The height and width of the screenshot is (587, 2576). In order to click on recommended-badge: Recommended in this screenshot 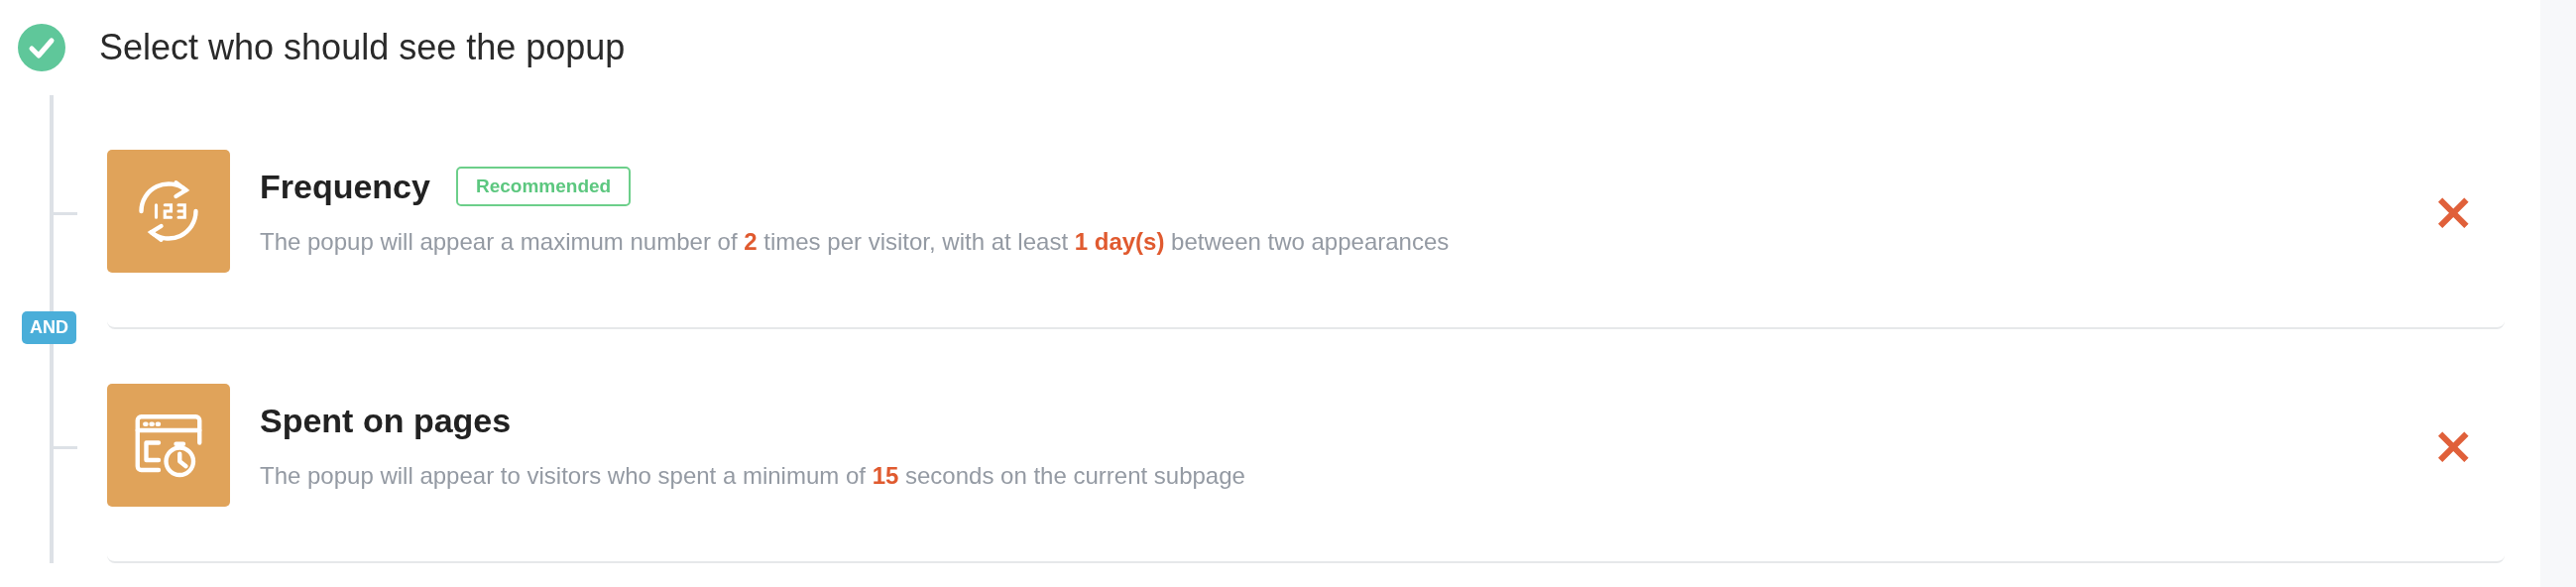, I will do `click(544, 186)`.